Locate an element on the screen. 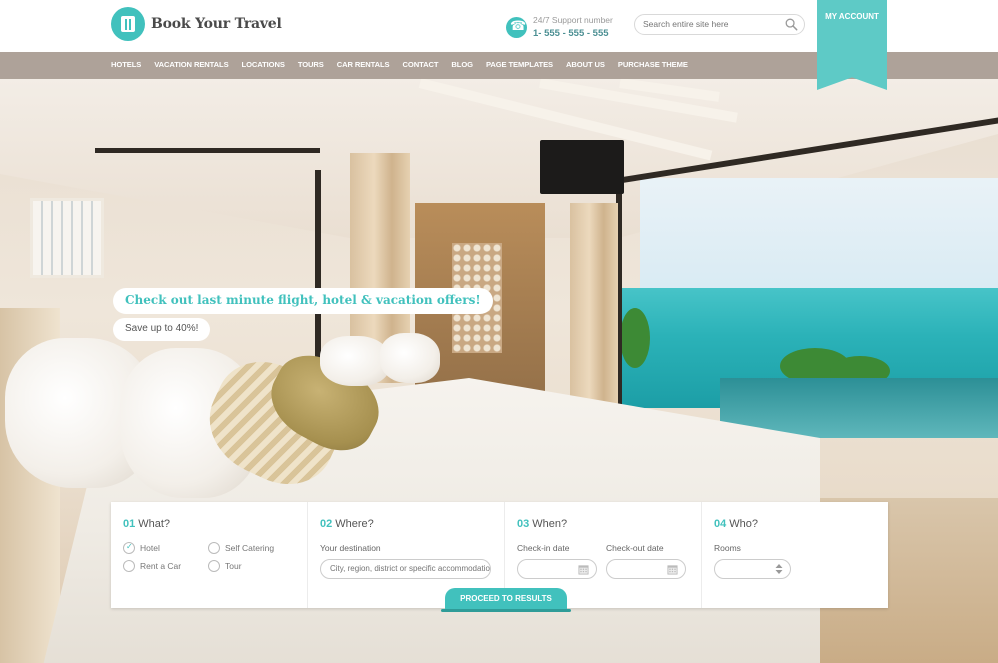 The height and width of the screenshot is (663, 998). radio-rent-a-car: Rent a Car is located at coordinates (152, 566).